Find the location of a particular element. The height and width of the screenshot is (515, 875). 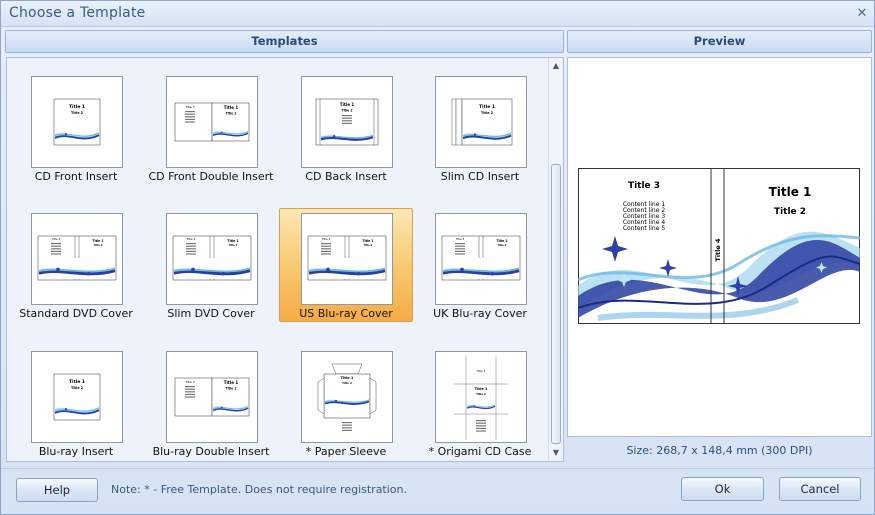

vertical-scrollbar: ▲ ▼ is located at coordinates (555, 259).